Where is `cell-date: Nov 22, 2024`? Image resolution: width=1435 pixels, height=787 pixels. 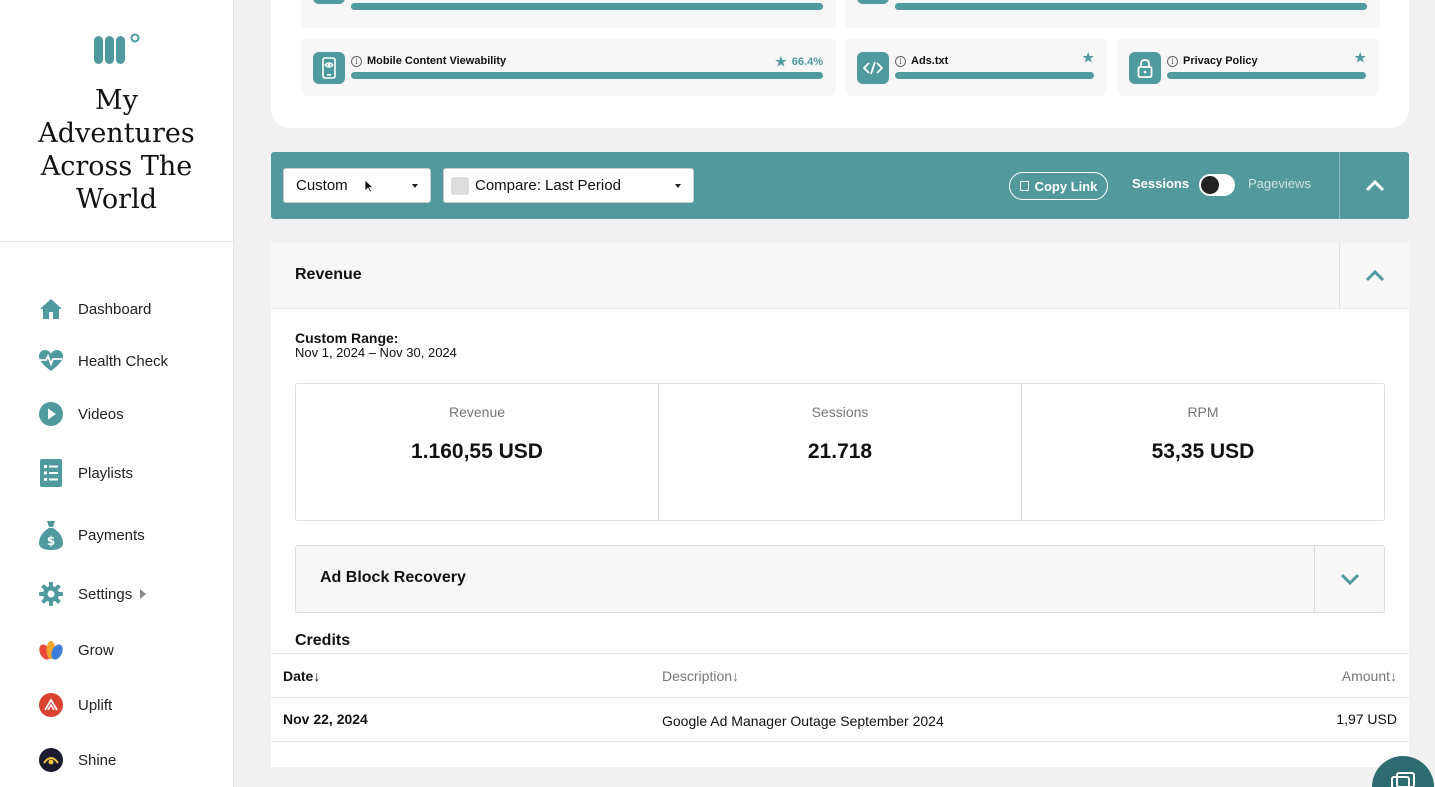 cell-date: Nov 22, 2024 is located at coordinates (325, 719).